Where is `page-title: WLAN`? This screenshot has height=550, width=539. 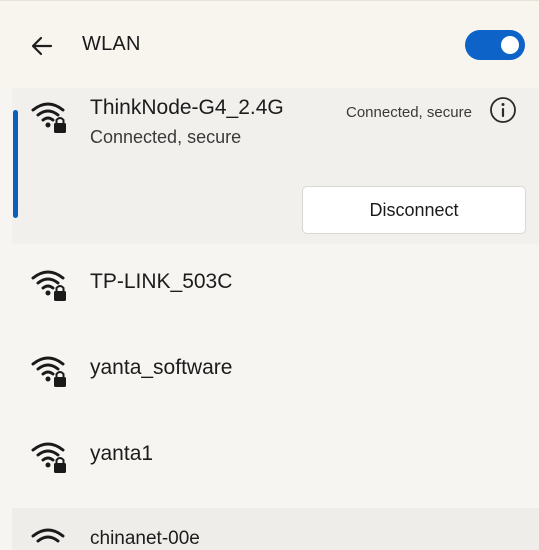 page-title: WLAN is located at coordinates (111, 44).